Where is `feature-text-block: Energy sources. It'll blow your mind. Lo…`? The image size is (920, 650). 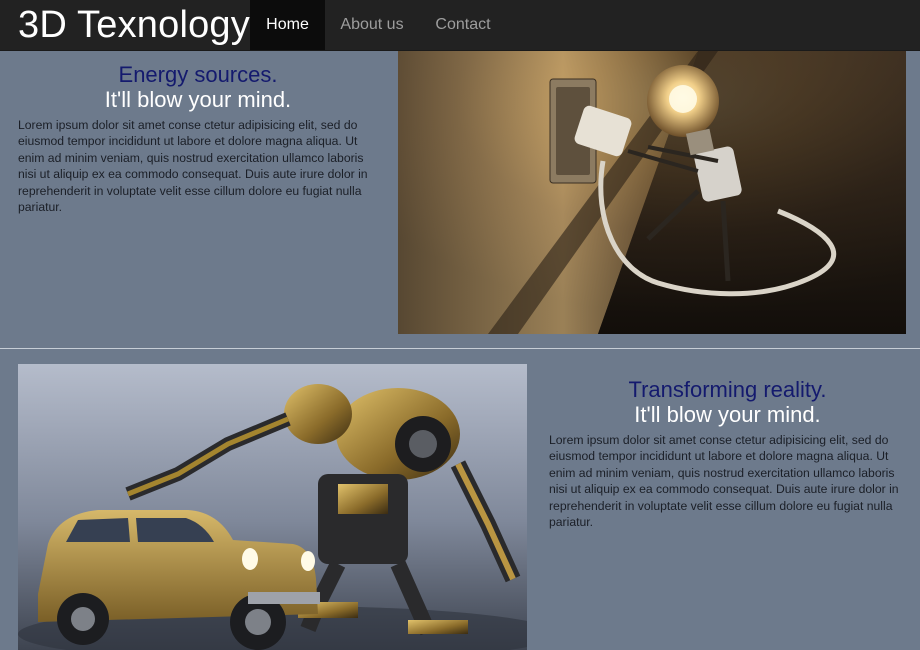
feature-text-block: Energy sources. It'll blow your mind. Lo… is located at coordinates (198, 139).